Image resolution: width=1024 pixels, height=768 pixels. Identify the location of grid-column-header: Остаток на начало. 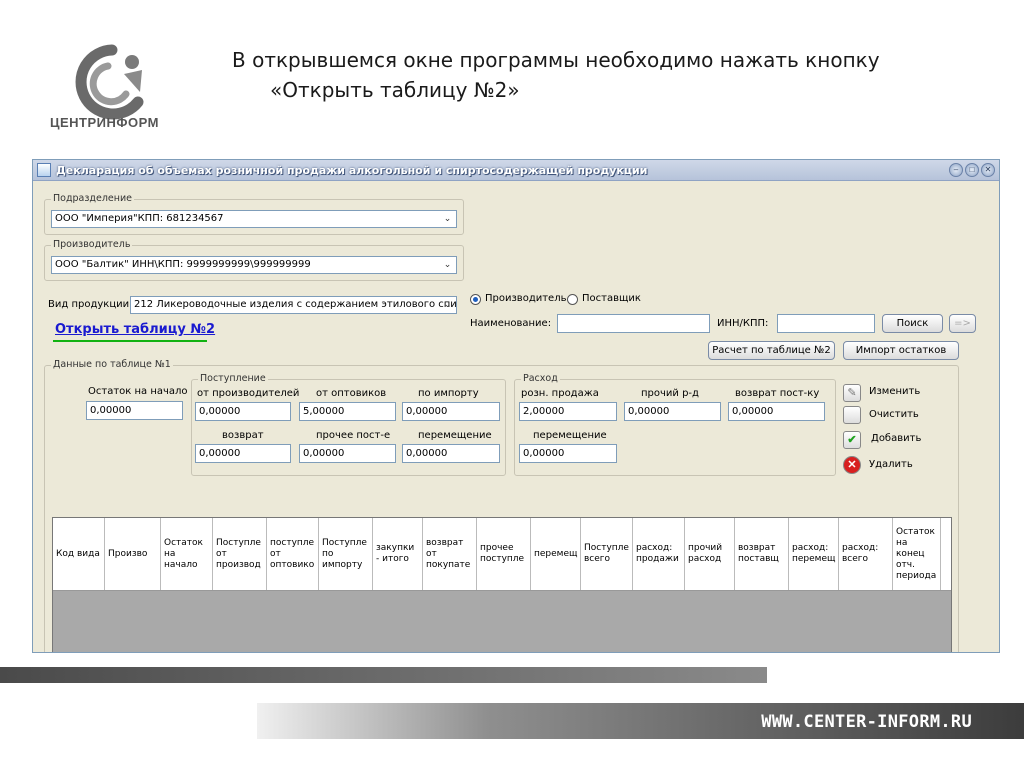
(187, 554).